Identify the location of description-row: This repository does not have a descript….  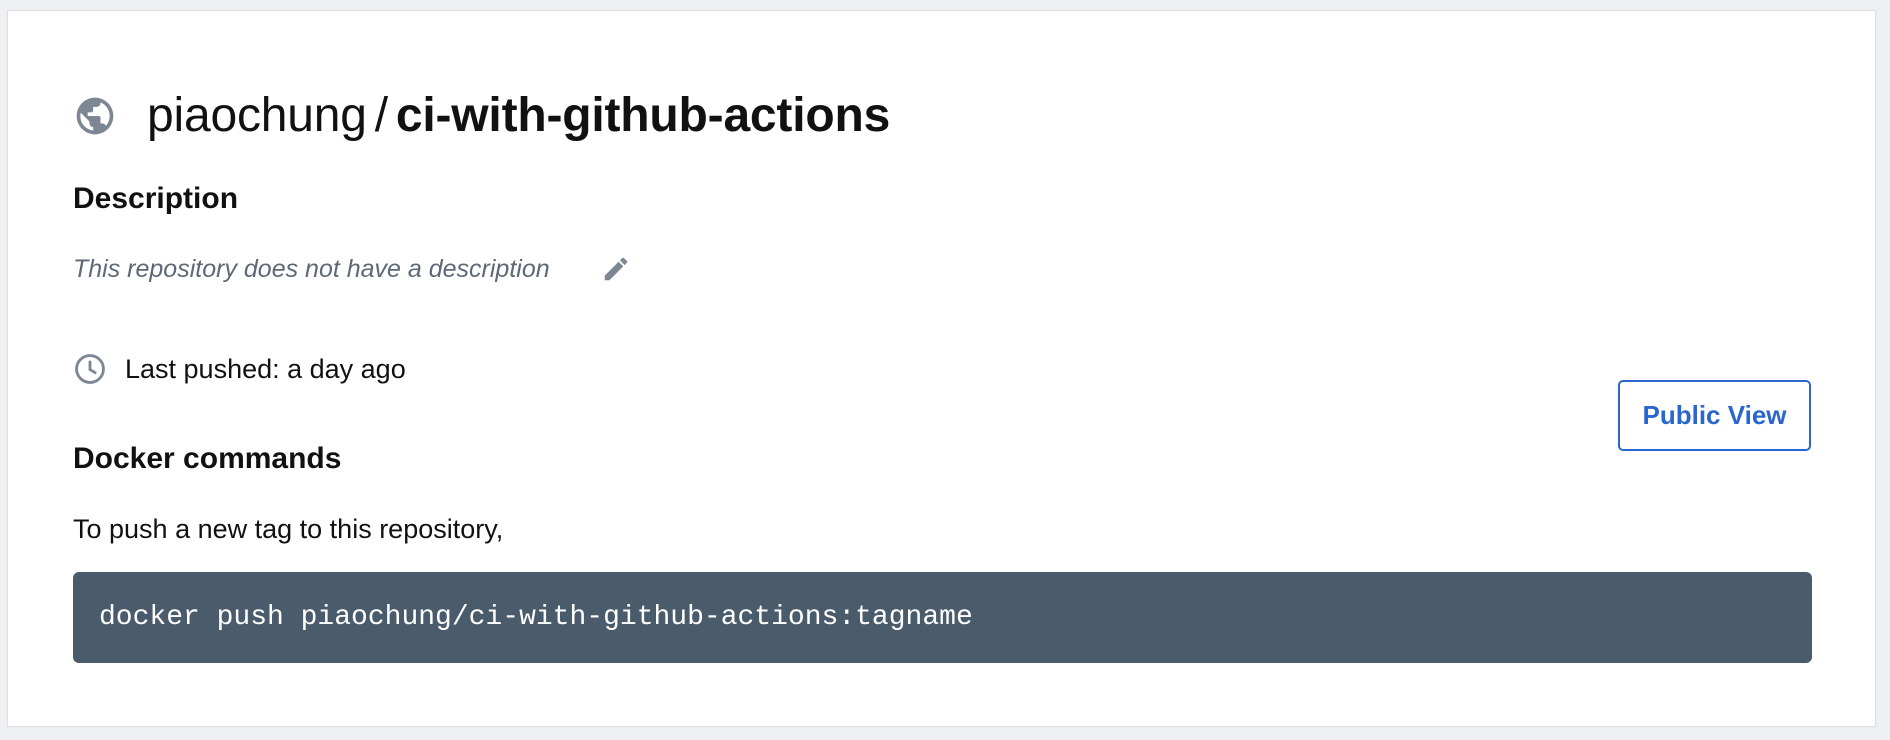
(352, 269).